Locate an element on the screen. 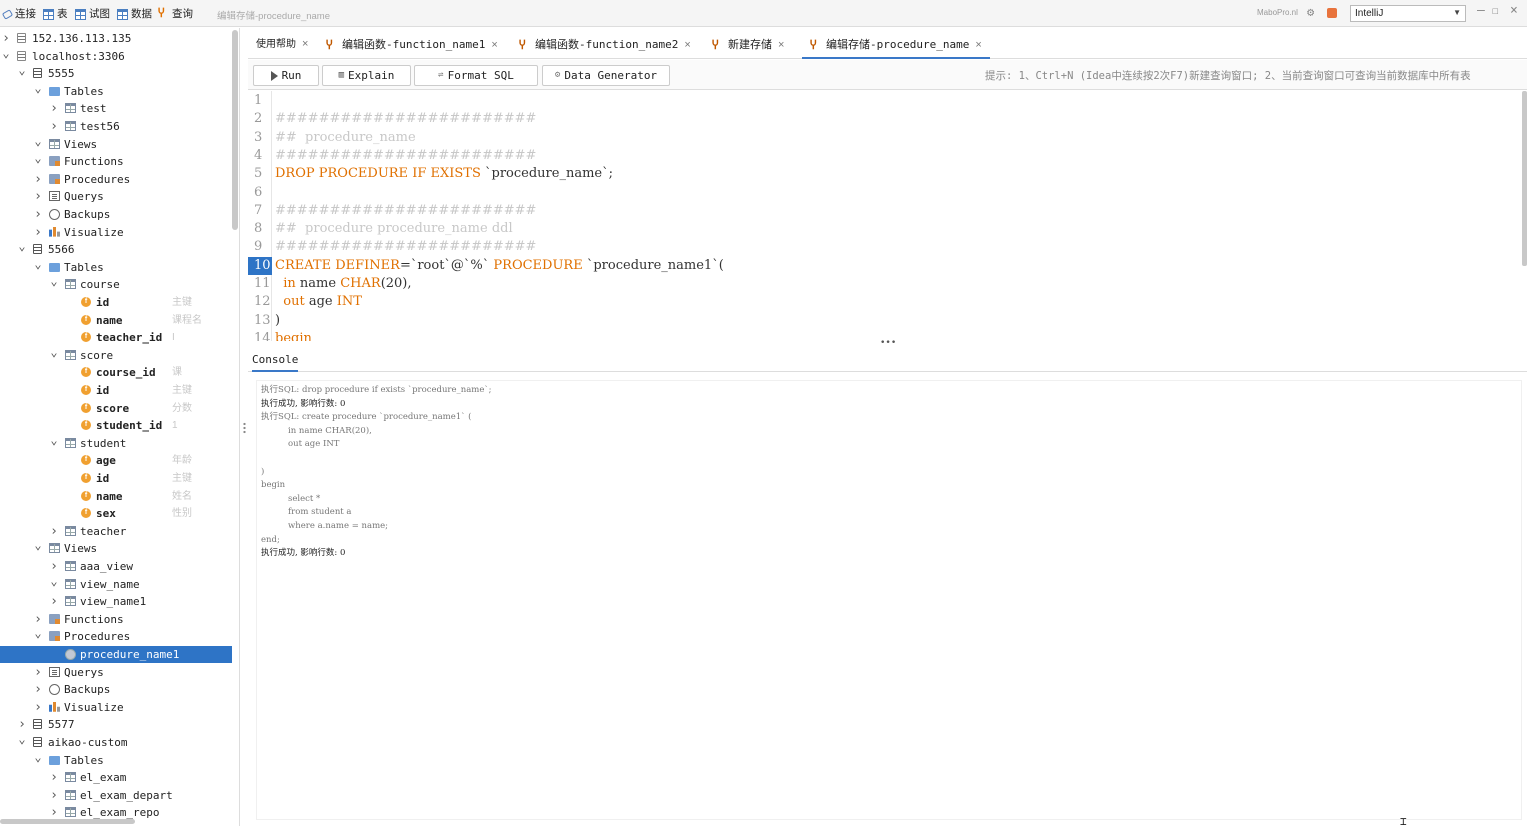 Image resolution: width=1527 pixels, height=826 pixels. data-button: 数据 is located at coordinates (134, 13).